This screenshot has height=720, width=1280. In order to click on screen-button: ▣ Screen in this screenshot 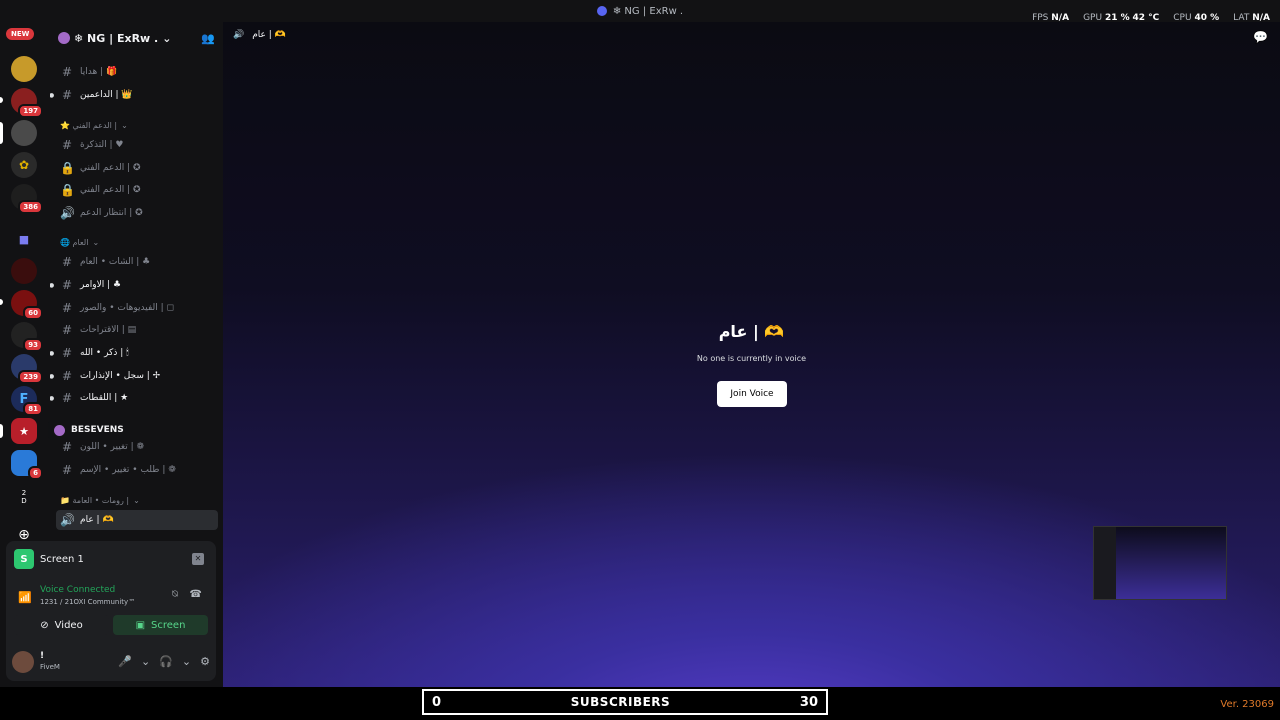, I will do `click(160, 625)`.